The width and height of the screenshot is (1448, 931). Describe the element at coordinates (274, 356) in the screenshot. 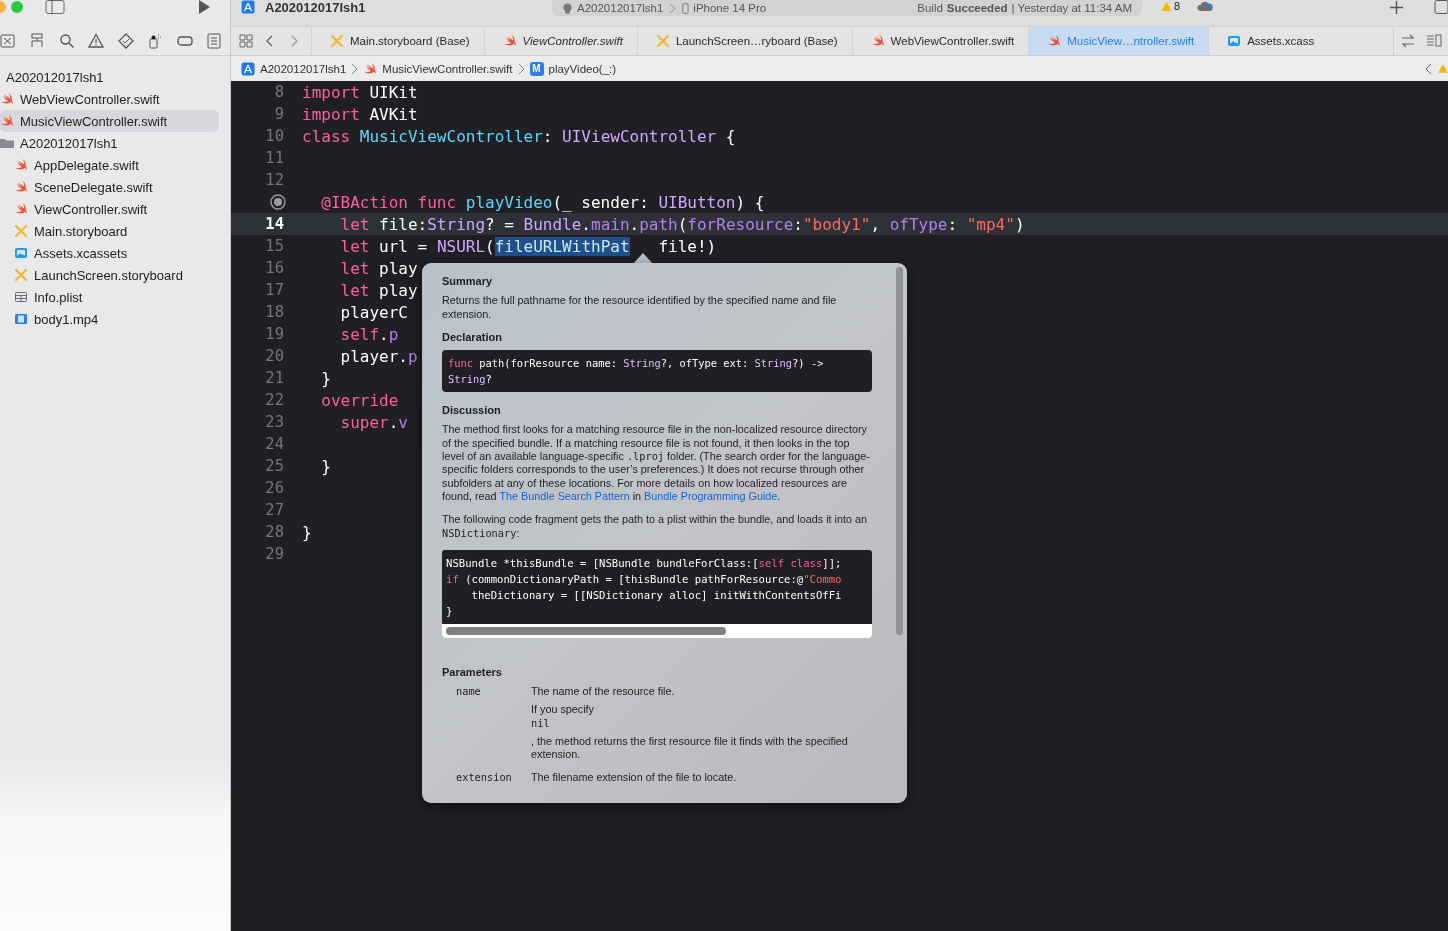

I see `line-number: 20` at that location.